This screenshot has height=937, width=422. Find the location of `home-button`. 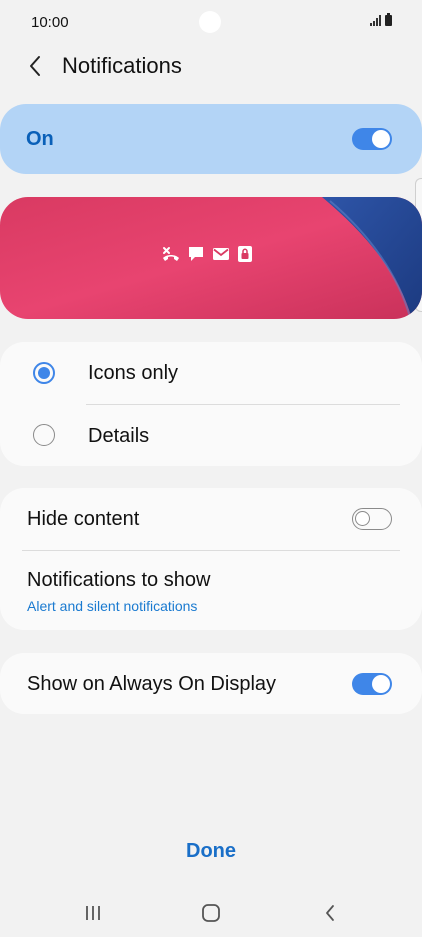

home-button is located at coordinates (211, 913).